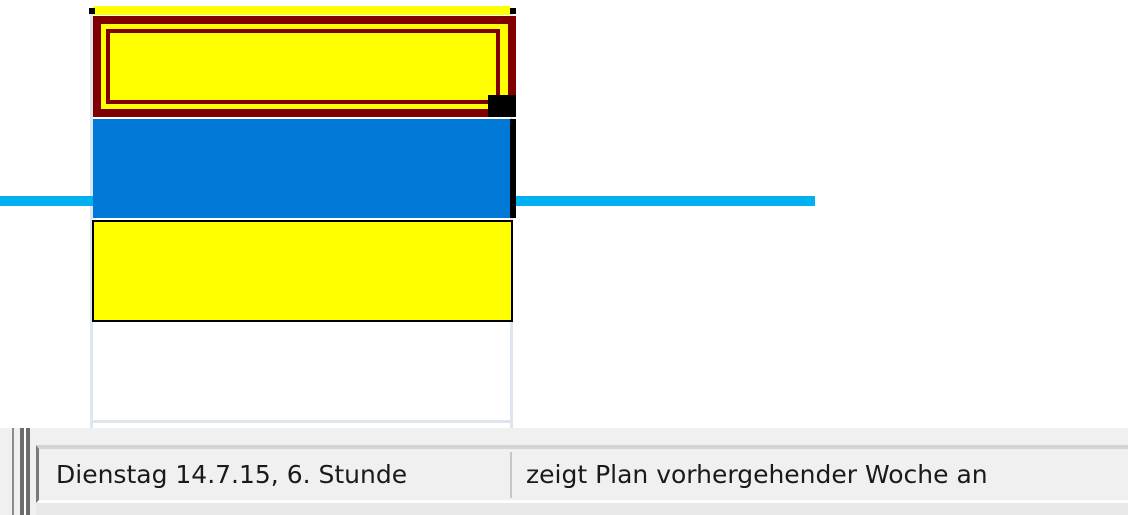 The height and width of the screenshot is (515, 1128). Describe the element at coordinates (232, 474) in the screenshot. I see `status-datetime-text: Dienstag 14.7.15, 6. Stunde` at that location.